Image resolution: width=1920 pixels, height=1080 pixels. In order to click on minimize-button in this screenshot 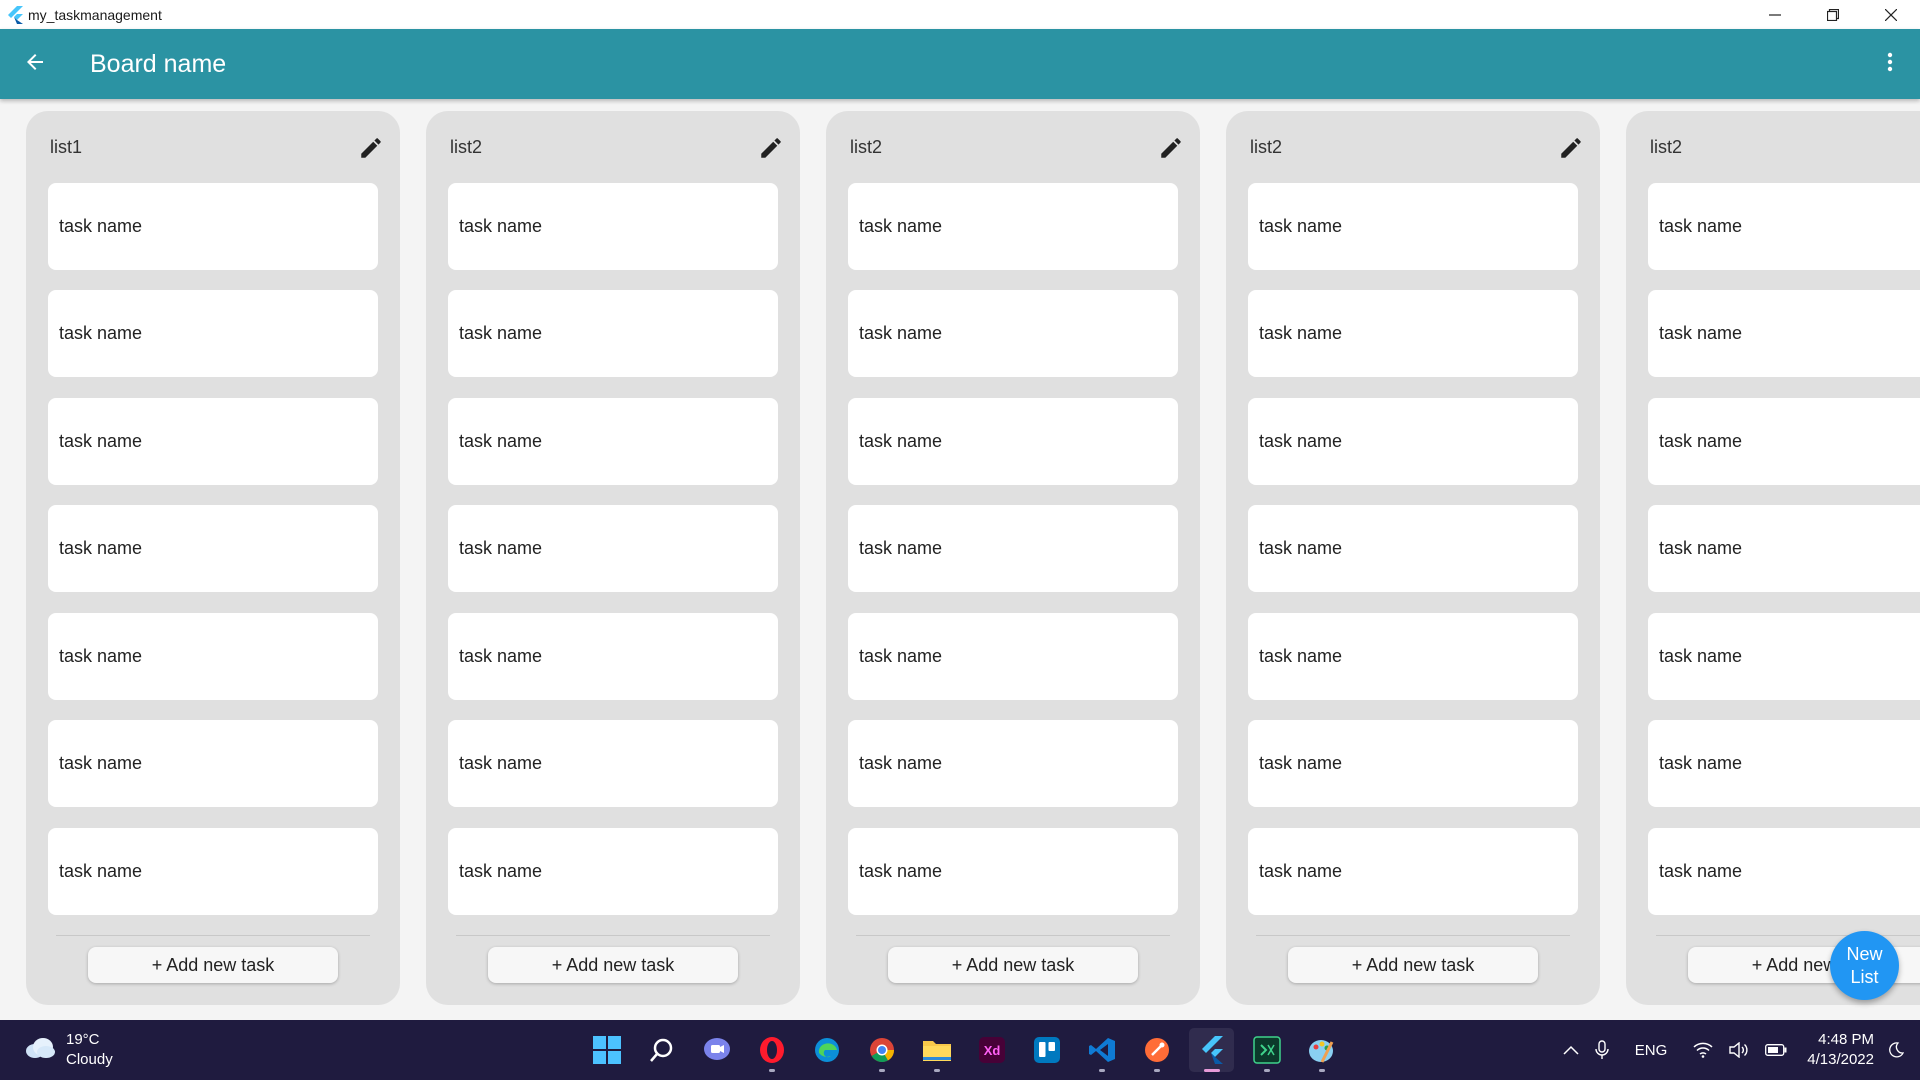, I will do `click(1775, 14)`.